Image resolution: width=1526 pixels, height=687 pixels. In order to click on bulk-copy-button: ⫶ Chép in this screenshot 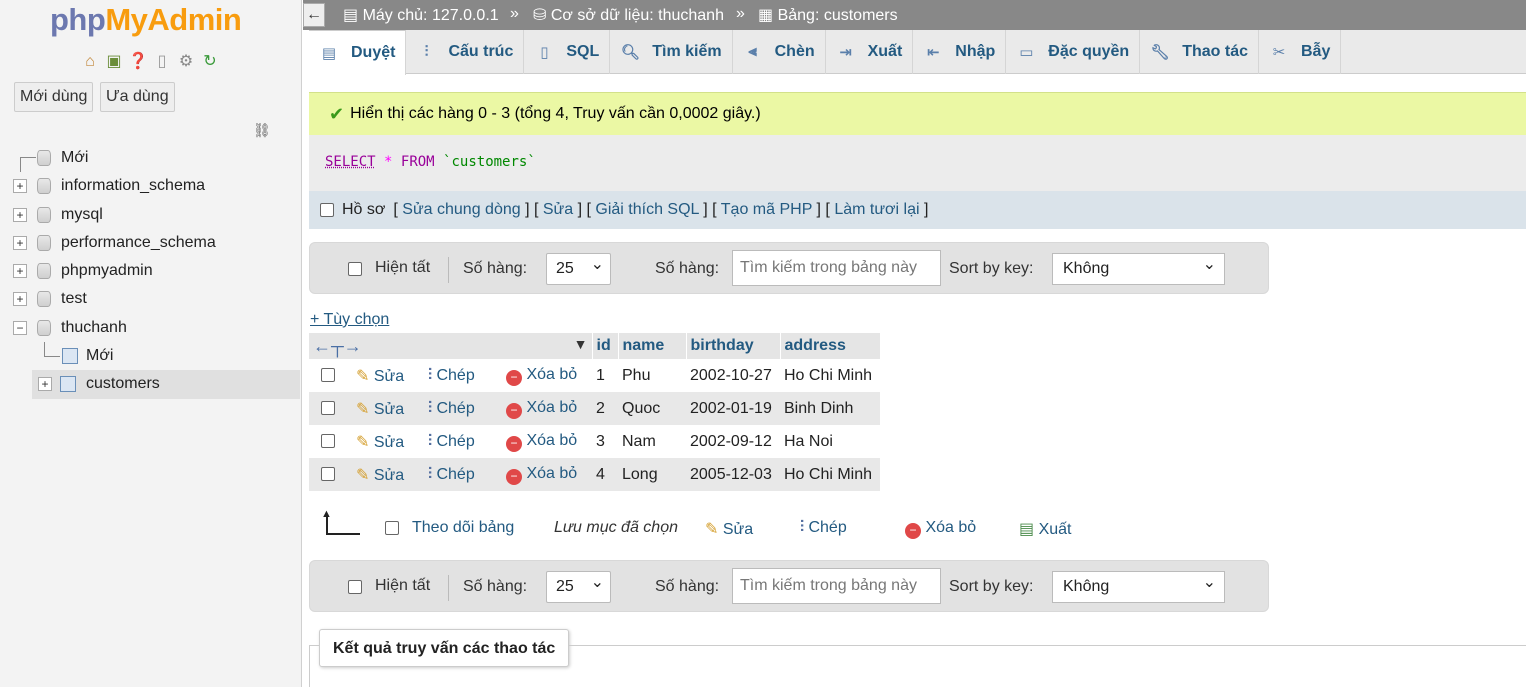, I will do `click(823, 528)`.